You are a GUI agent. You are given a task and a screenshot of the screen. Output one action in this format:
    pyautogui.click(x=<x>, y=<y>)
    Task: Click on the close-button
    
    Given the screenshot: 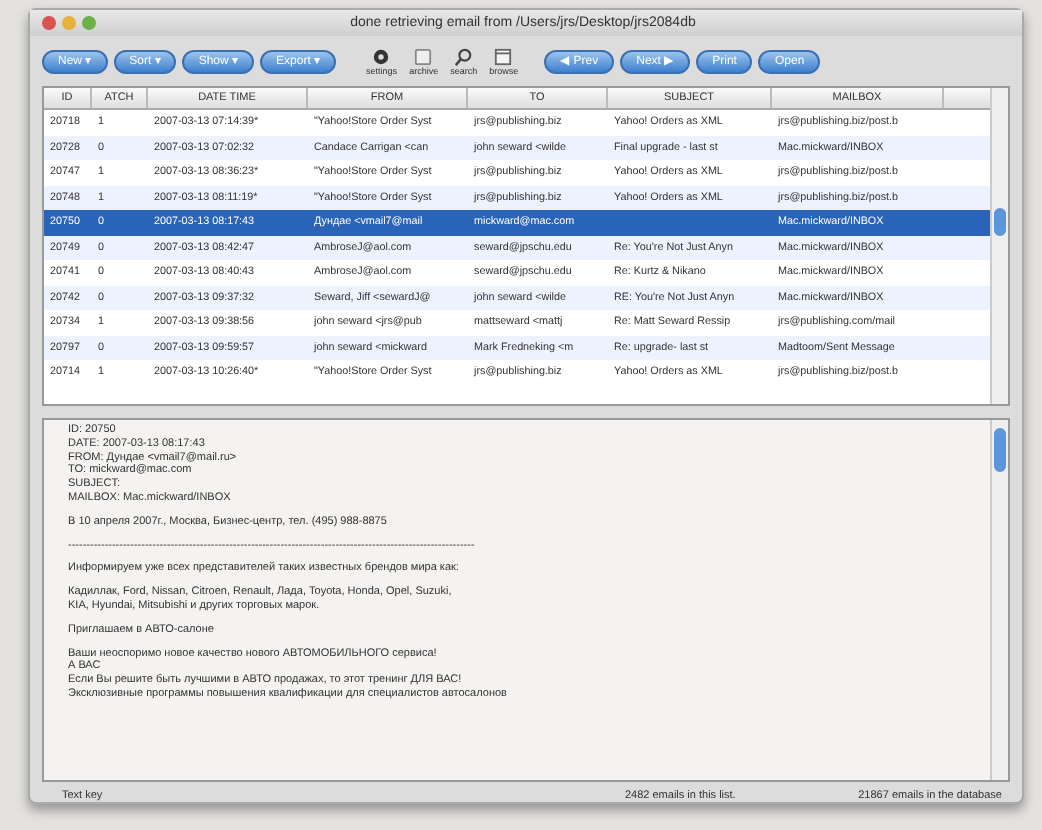 What is the action you would take?
    pyautogui.click(x=49, y=23)
    